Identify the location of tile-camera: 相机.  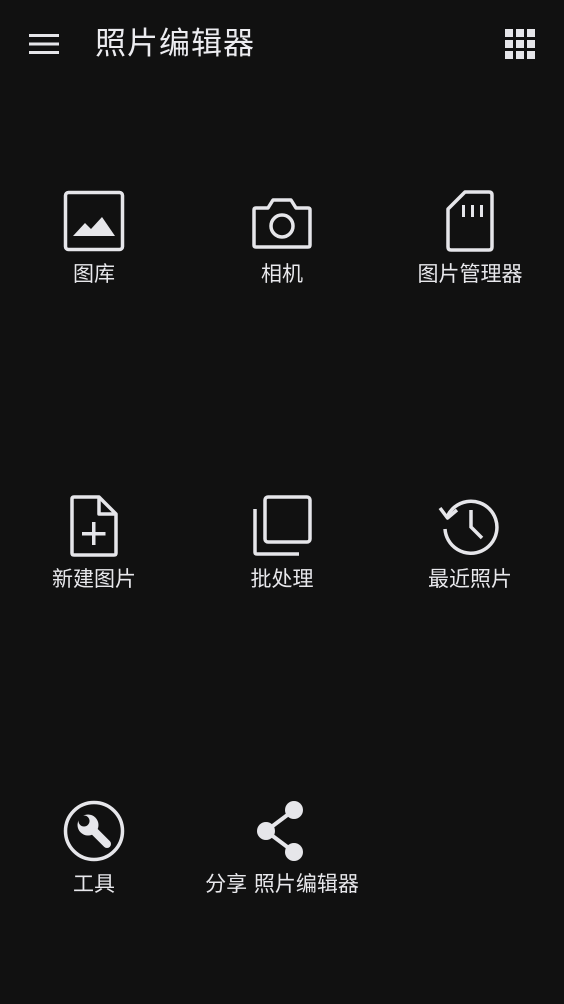
(282, 263).